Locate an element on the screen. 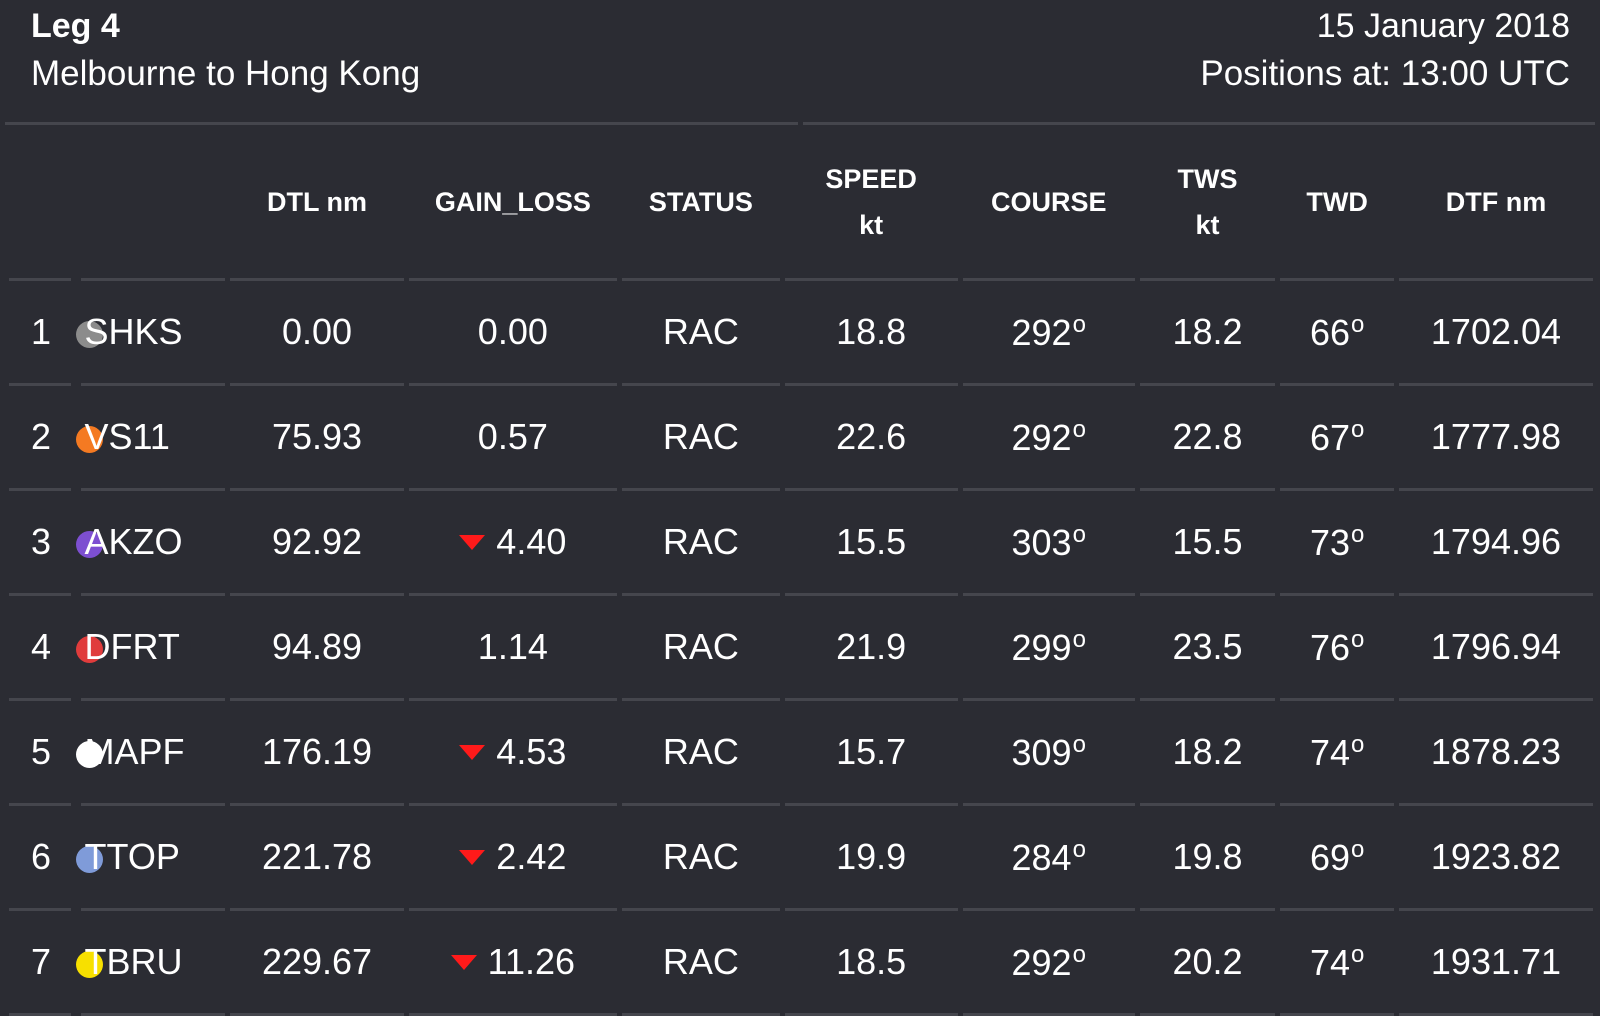  rank-cell: 1 is located at coordinates (40, 333).